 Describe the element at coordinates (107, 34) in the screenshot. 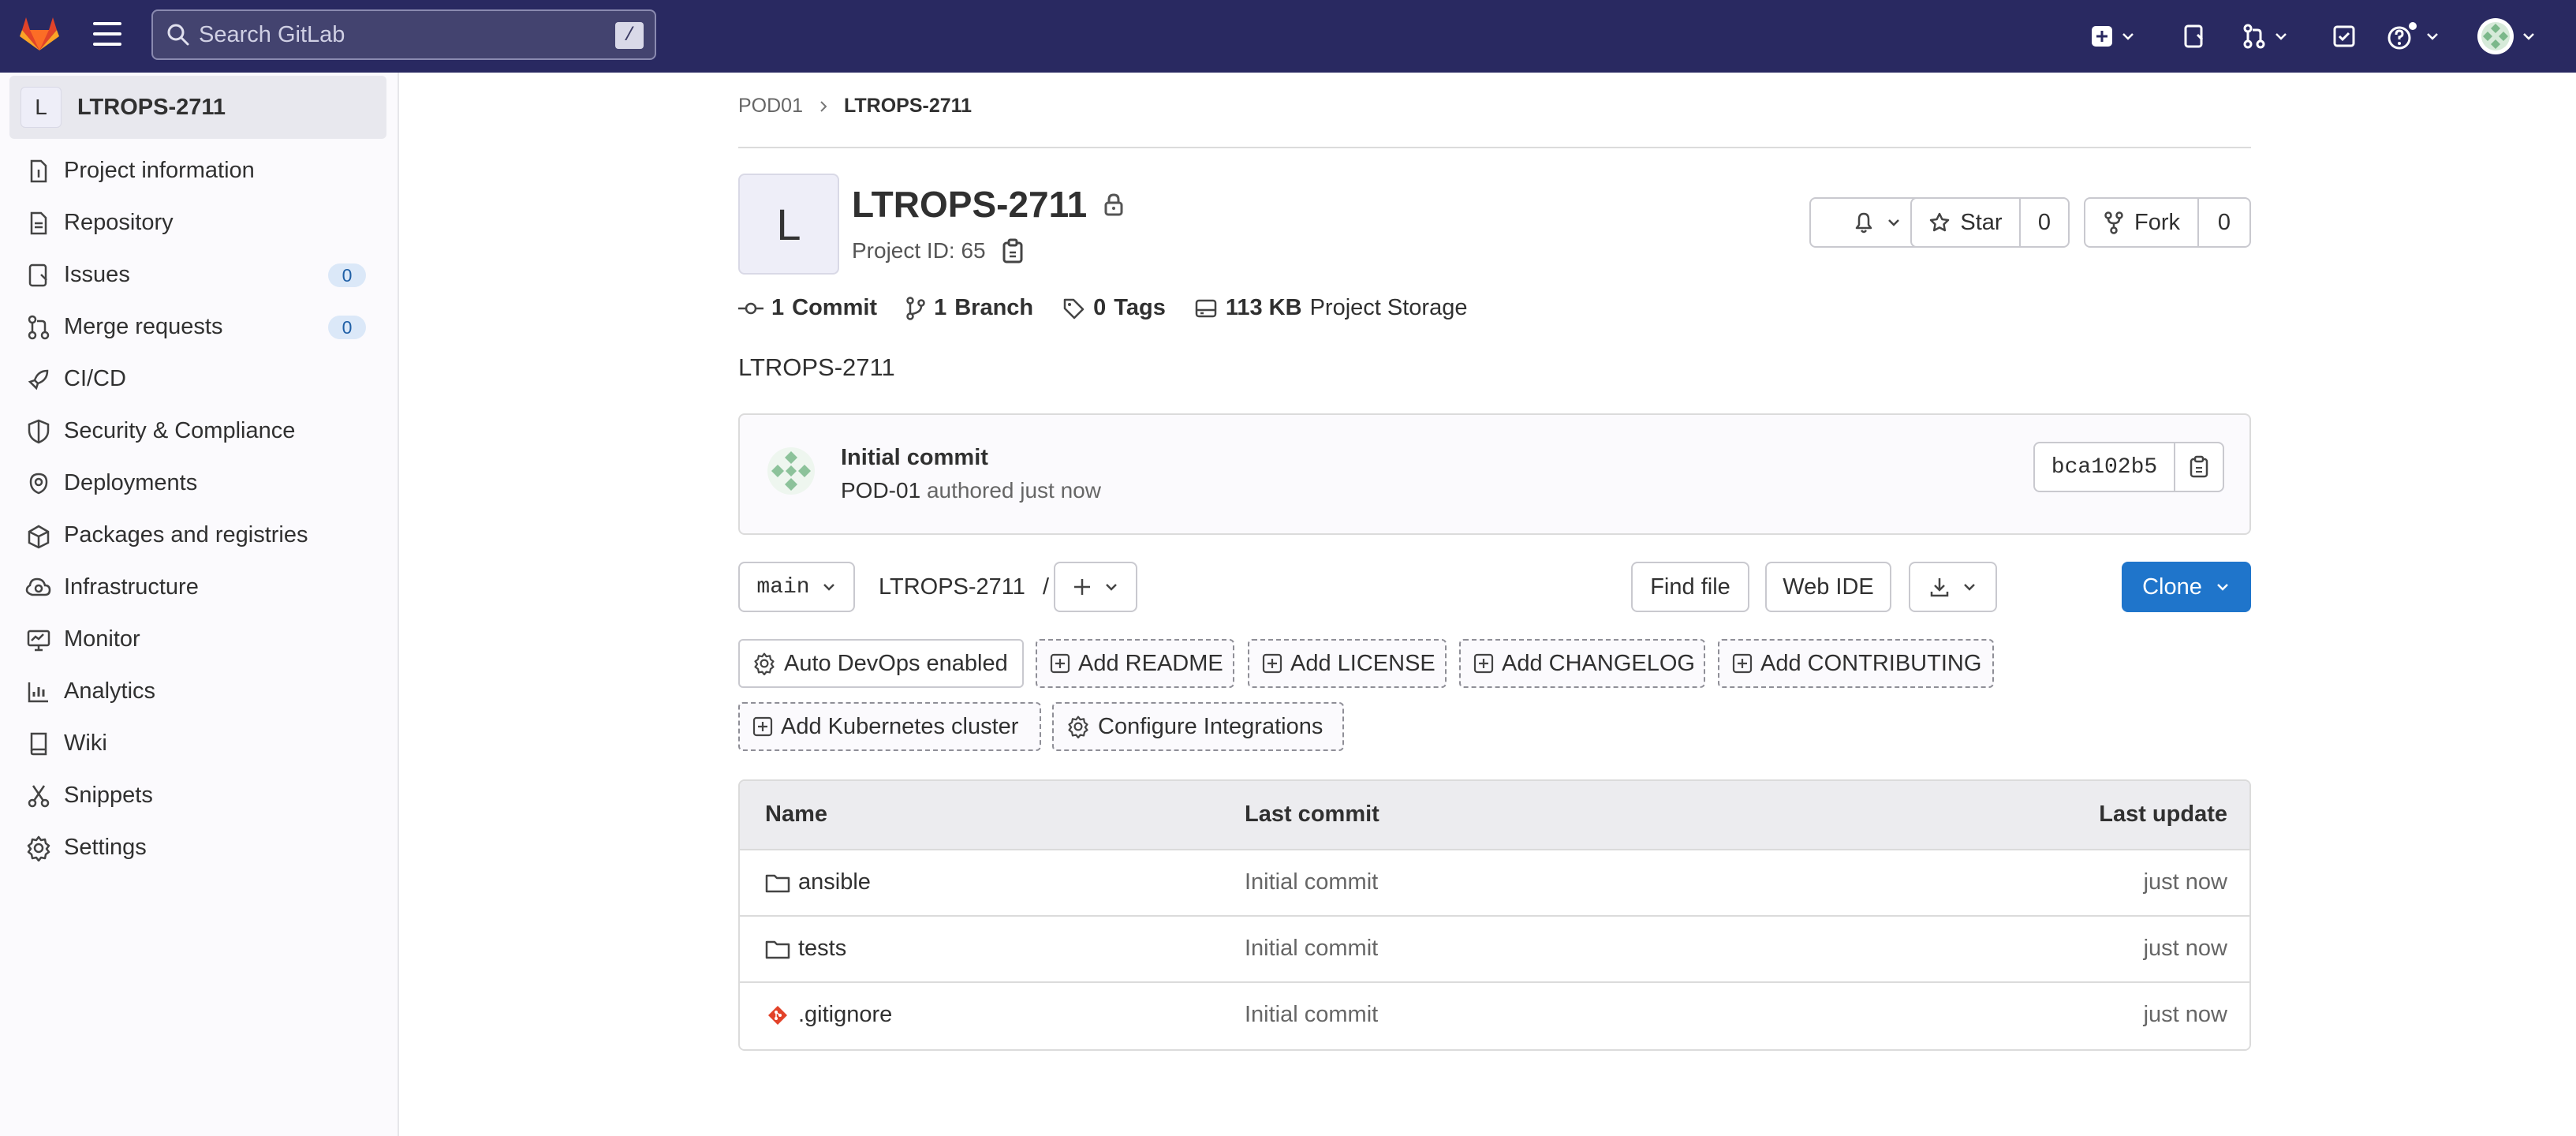

I see `menu-icon` at that location.